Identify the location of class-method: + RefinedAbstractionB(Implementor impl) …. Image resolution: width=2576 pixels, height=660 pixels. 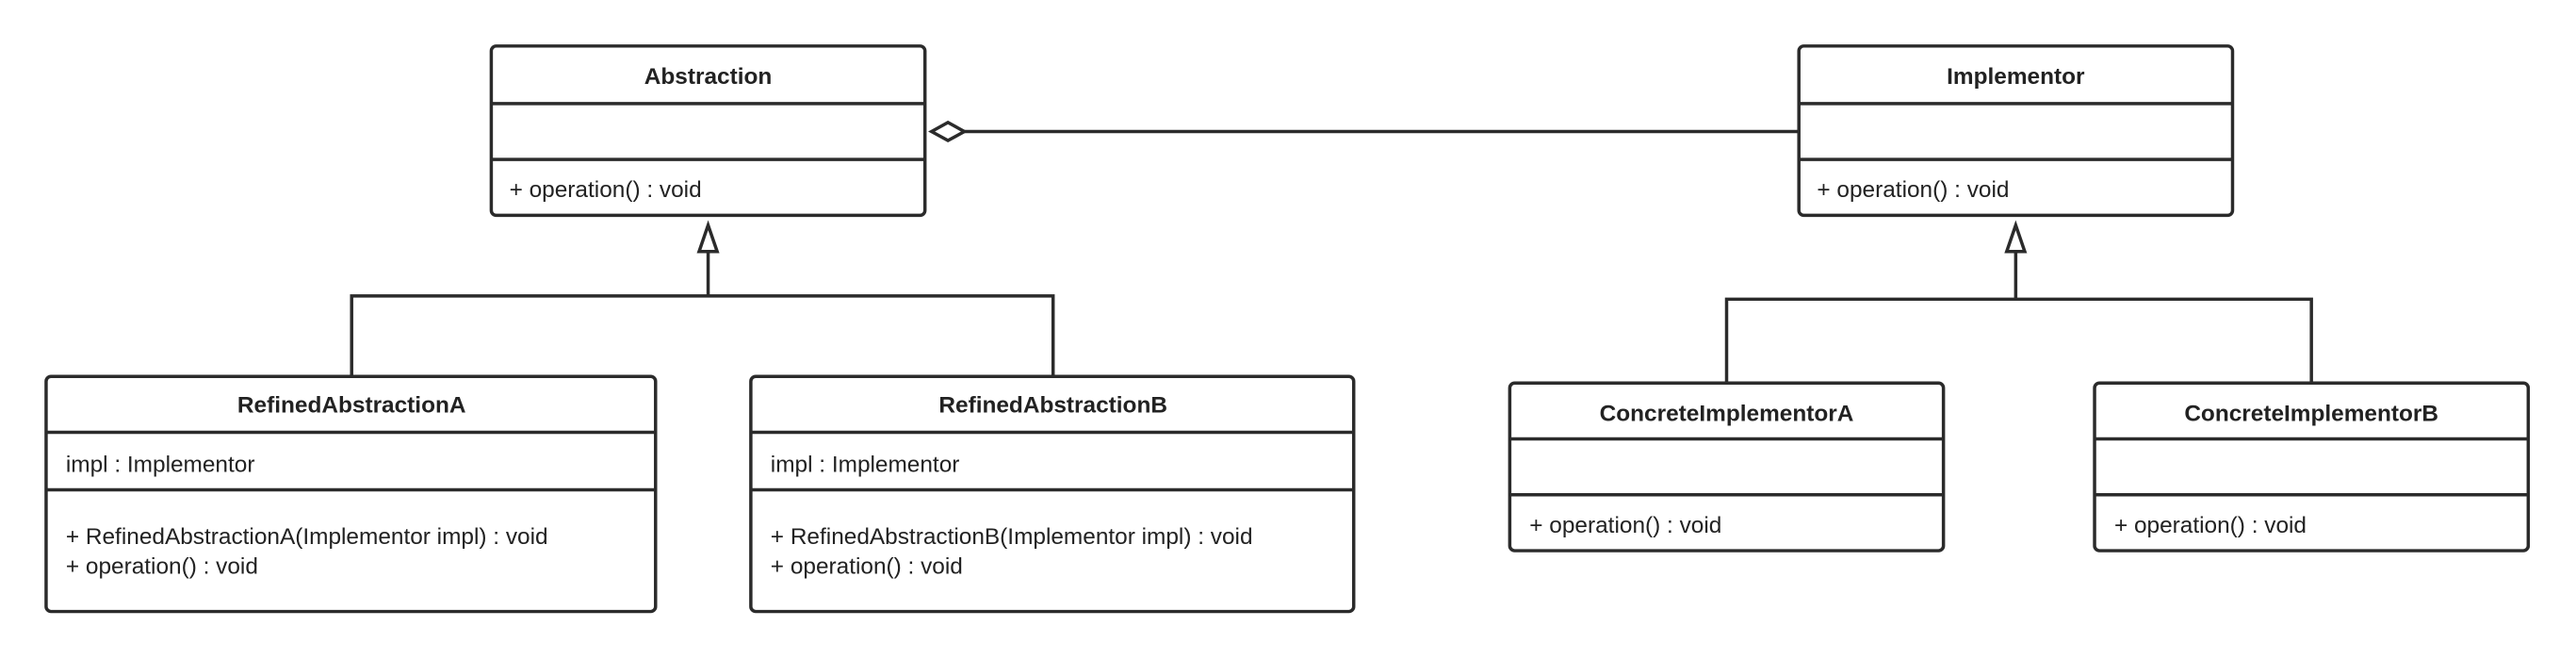
(1012, 537).